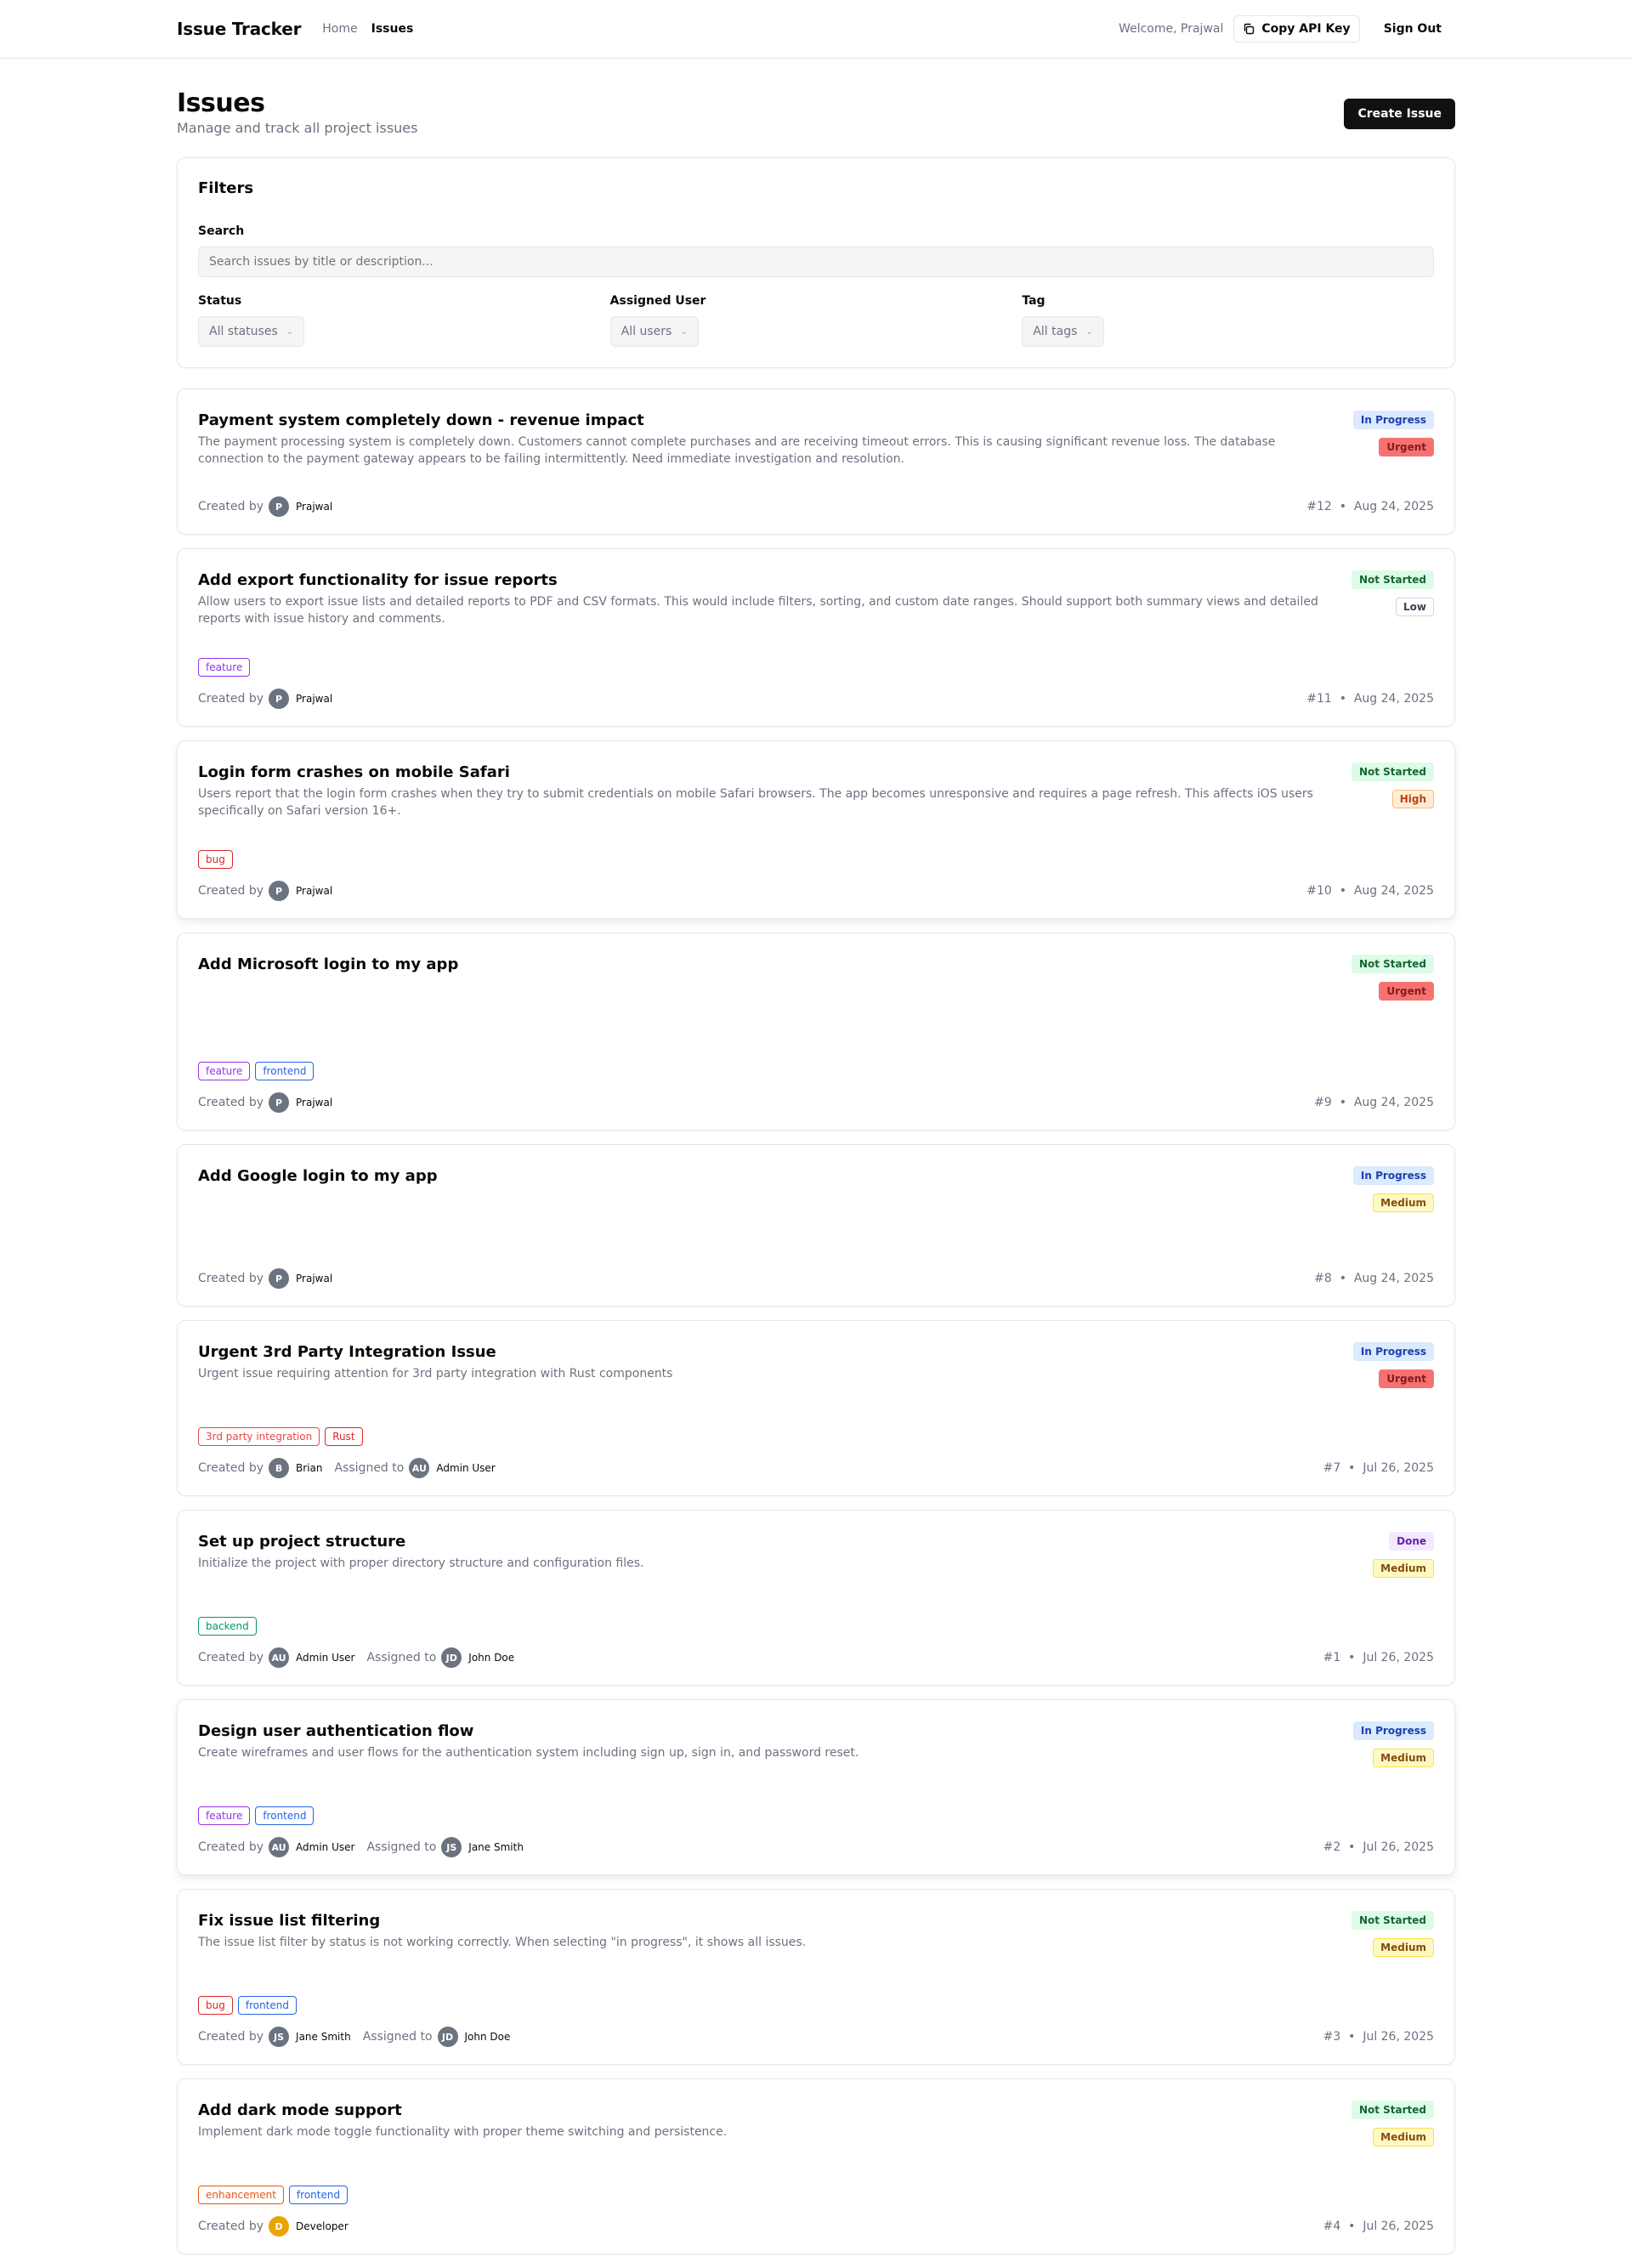  What do you see at coordinates (766, 2111) in the screenshot?
I see `issue-title: Add dark mode support` at bounding box center [766, 2111].